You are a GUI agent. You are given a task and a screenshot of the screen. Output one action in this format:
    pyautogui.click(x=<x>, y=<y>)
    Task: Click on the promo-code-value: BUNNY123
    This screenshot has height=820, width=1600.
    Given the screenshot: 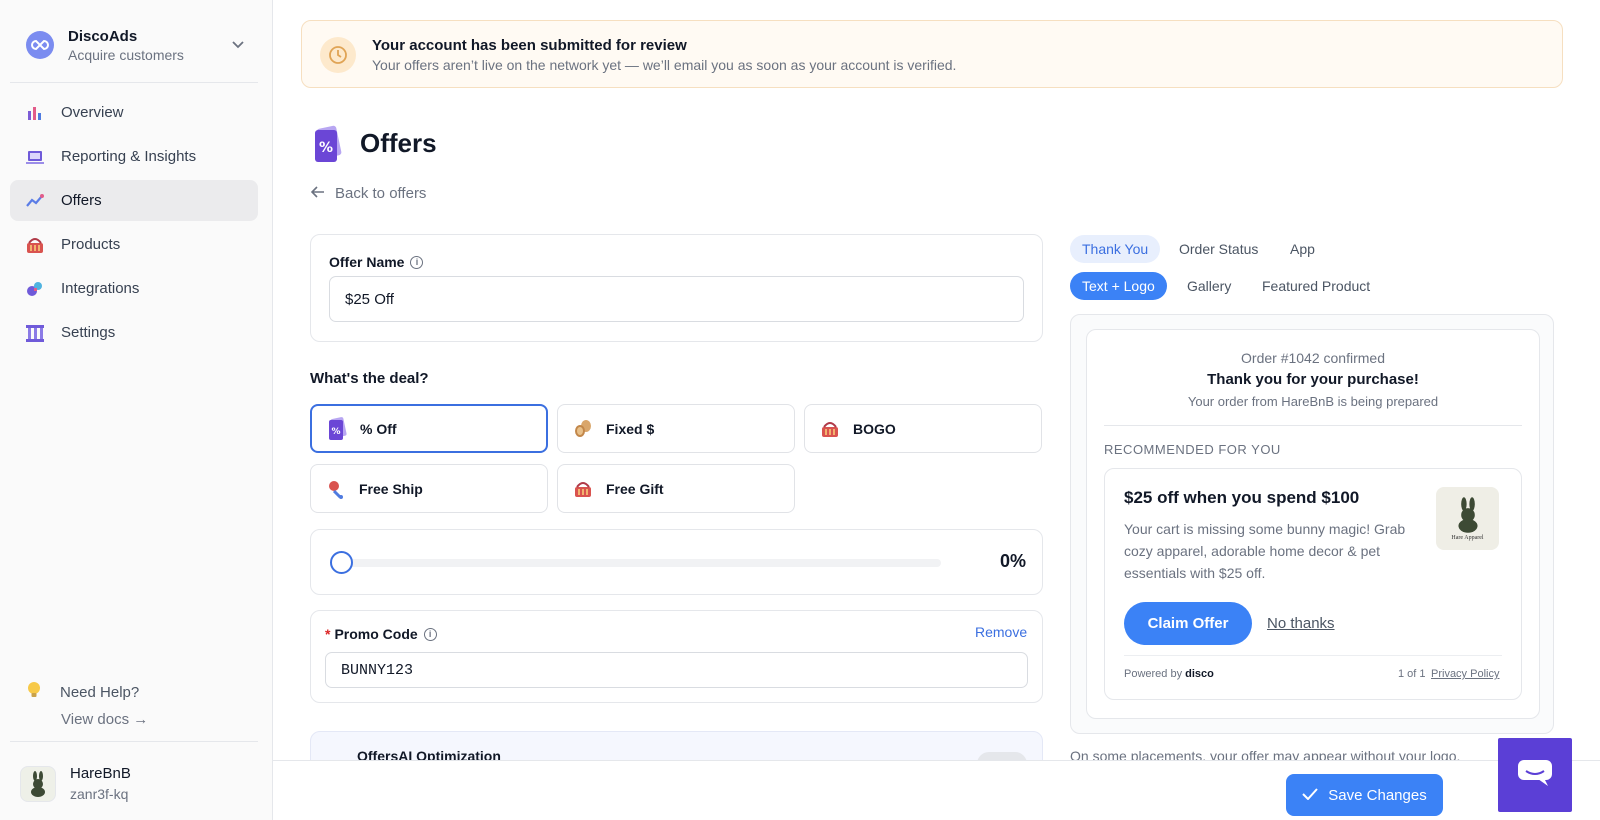 What is the action you would take?
    pyautogui.click(x=377, y=670)
    